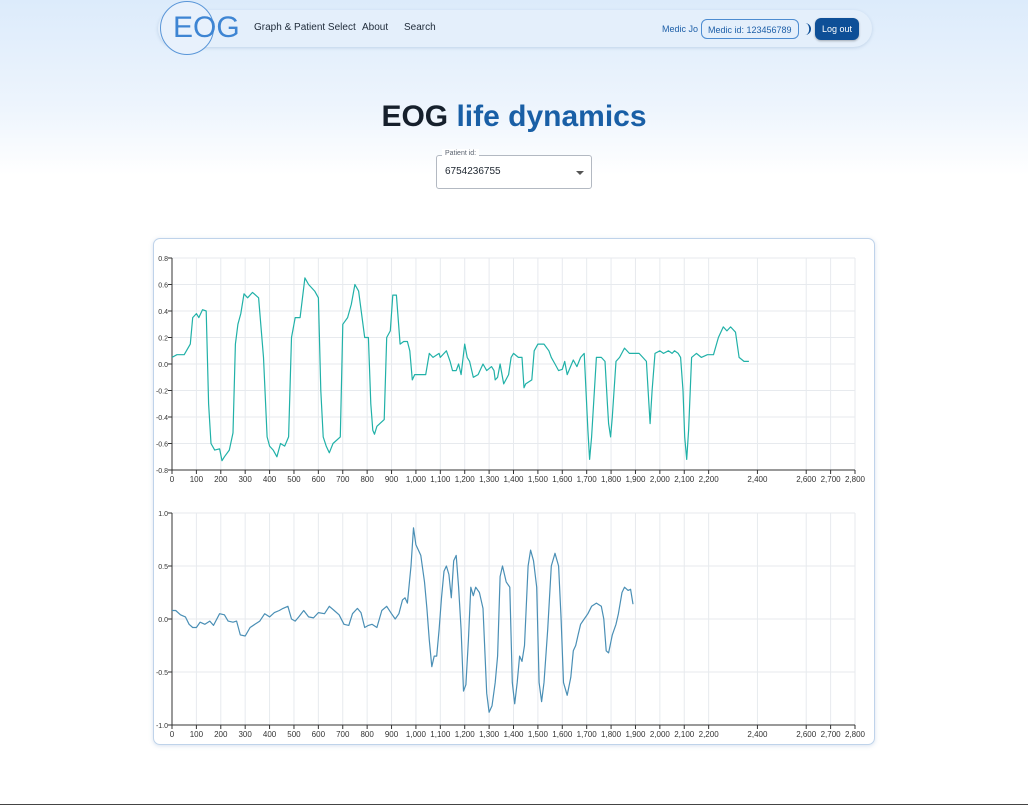 The height and width of the screenshot is (806, 1028). Describe the element at coordinates (163, 286) in the screenshot. I see `y-tick-label: 0.6` at that location.